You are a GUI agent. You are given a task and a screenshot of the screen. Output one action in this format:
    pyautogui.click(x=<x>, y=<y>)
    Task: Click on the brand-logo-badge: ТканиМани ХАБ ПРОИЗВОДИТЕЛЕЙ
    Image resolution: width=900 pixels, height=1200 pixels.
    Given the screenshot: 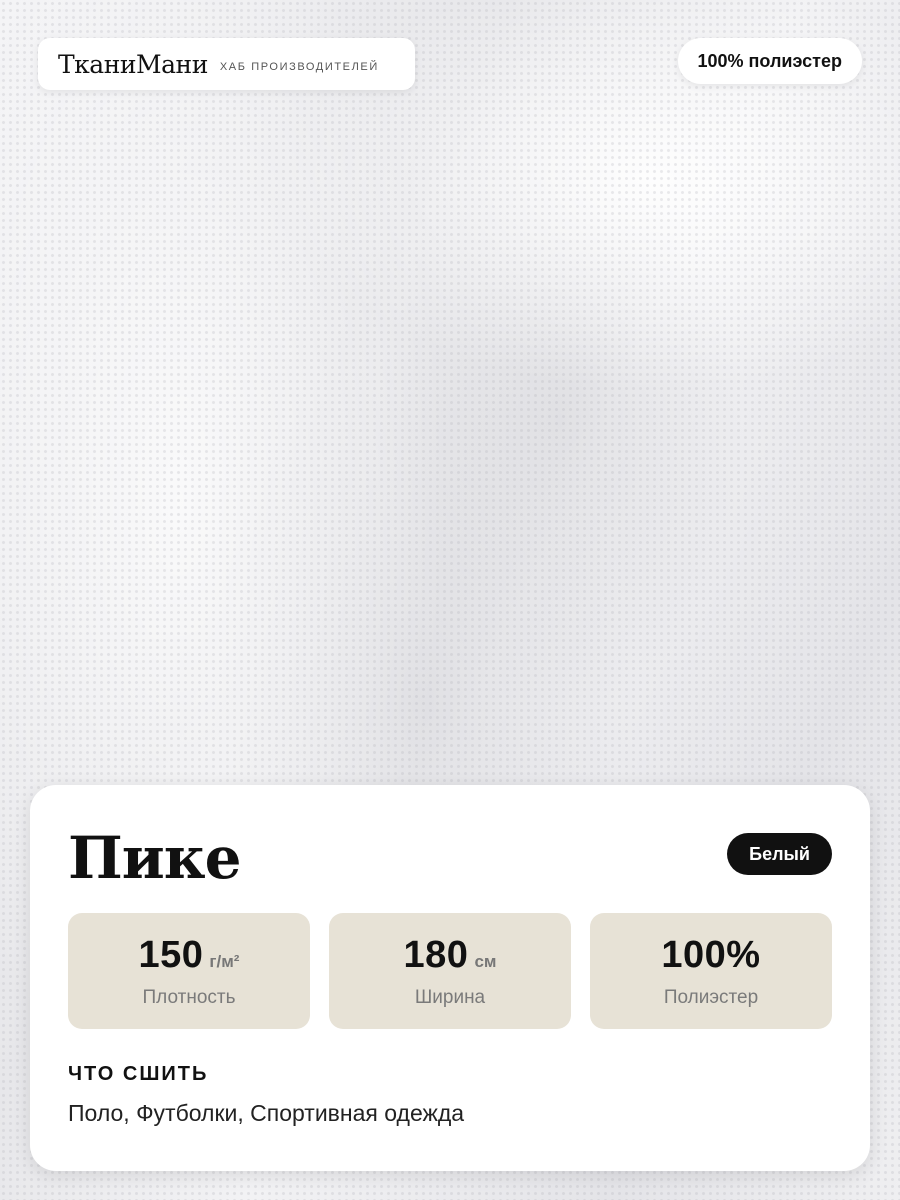 What is the action you would take?
    pyautogui.click(x=226, y=64)
    